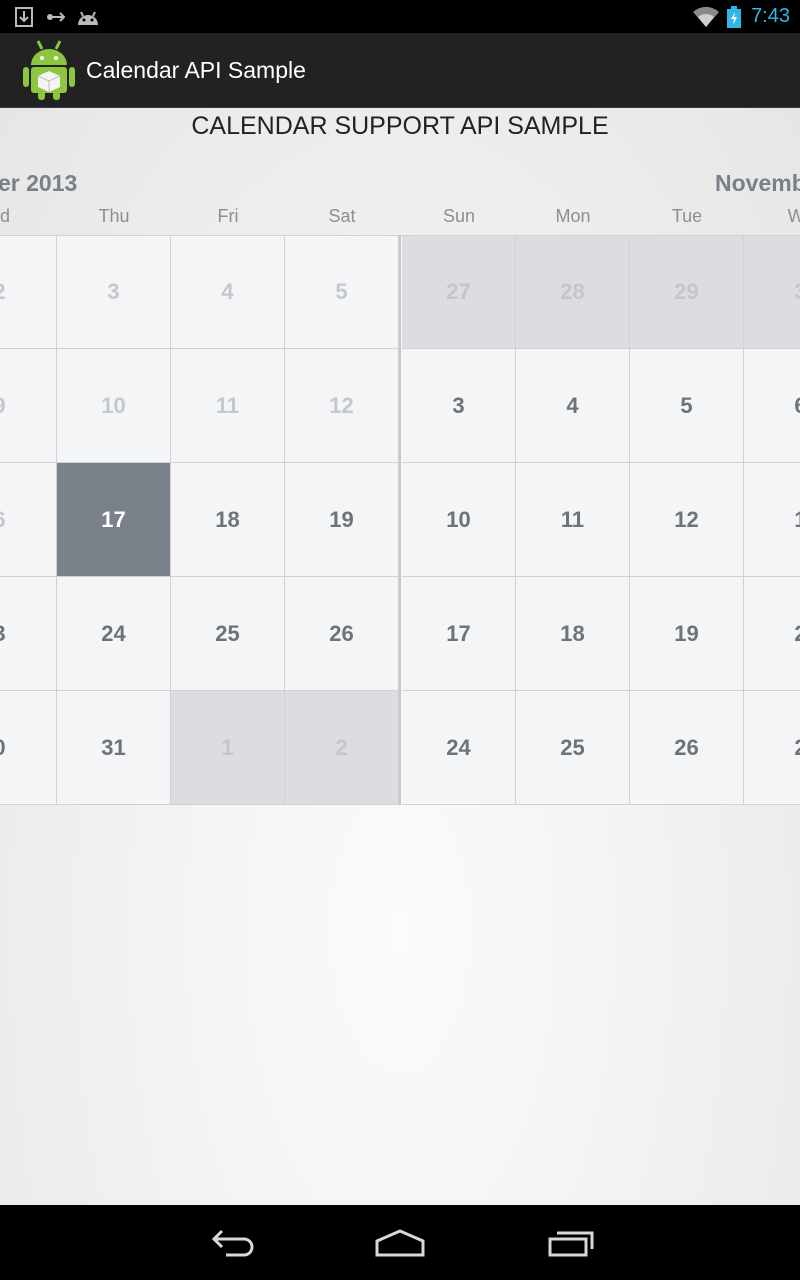 This screenshot has height=1280, width=800. What do you see at coordinates (28, 748) in the screenshot?
I see `day-cell: 0` at bounding box center [28, 748].